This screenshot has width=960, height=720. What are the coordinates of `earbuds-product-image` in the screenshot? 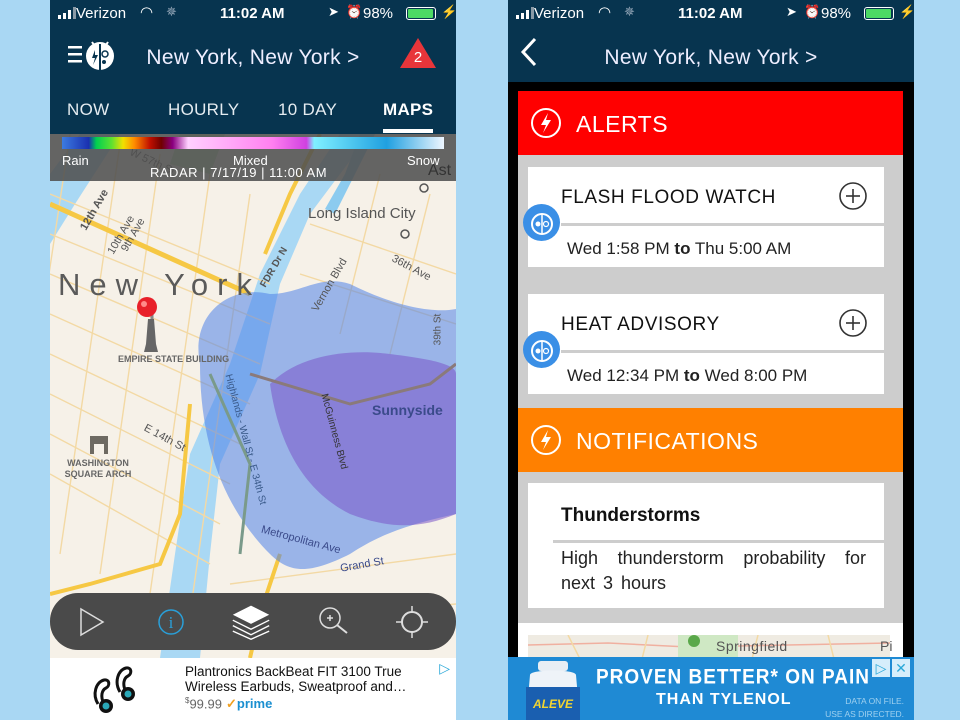 It's located at (114, 689).